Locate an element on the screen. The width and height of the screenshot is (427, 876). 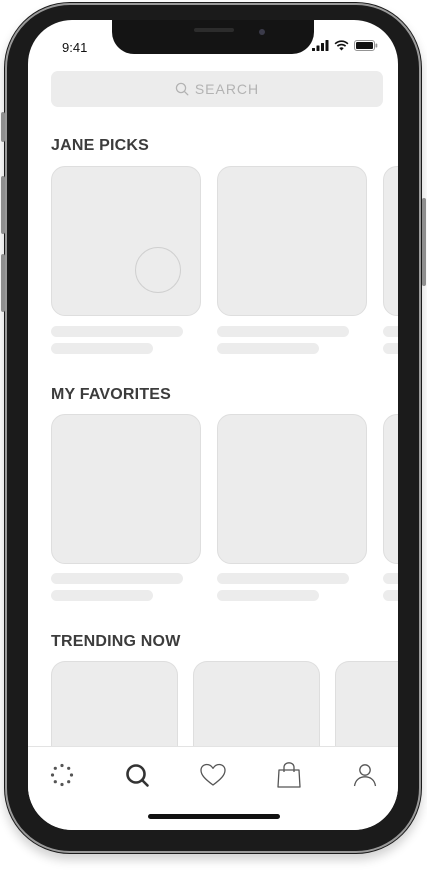
dots-loader-icon is located at coordinates (62, 775).